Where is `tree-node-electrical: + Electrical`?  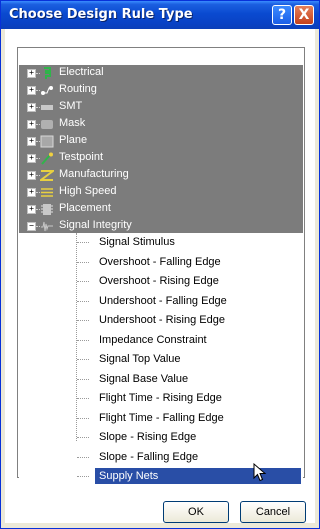 tree-node-electrical: + Electrical is located at coordinates (161, 73).